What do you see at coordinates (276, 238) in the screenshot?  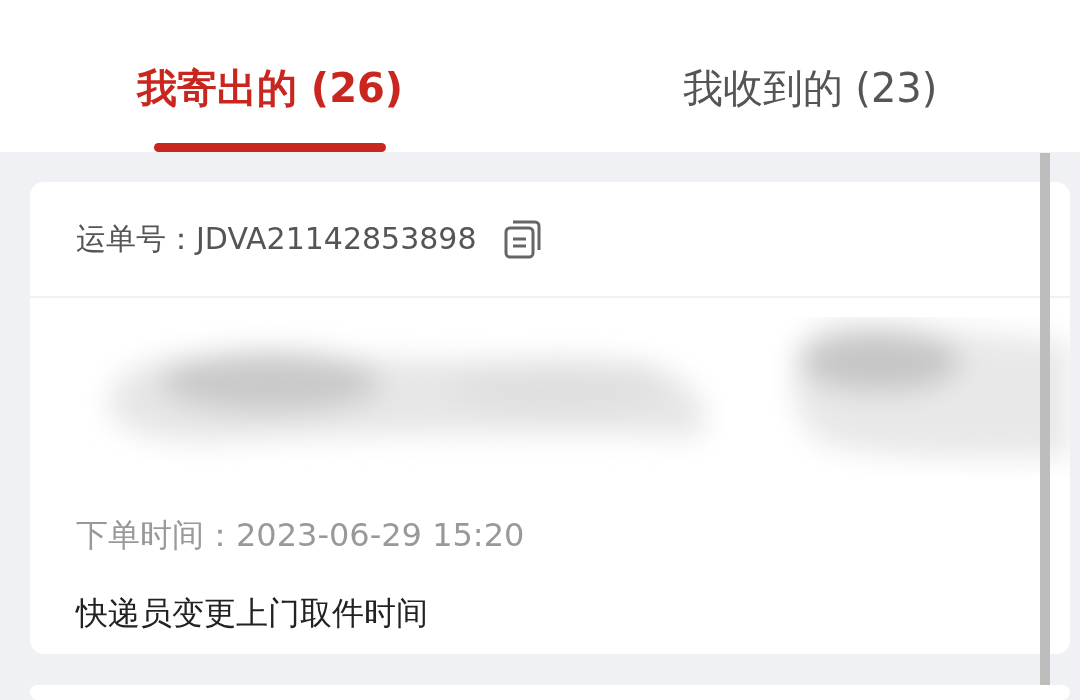 I see `waybill-number: 运单号：JDVA21142853898` at bounding box center [276, 238].